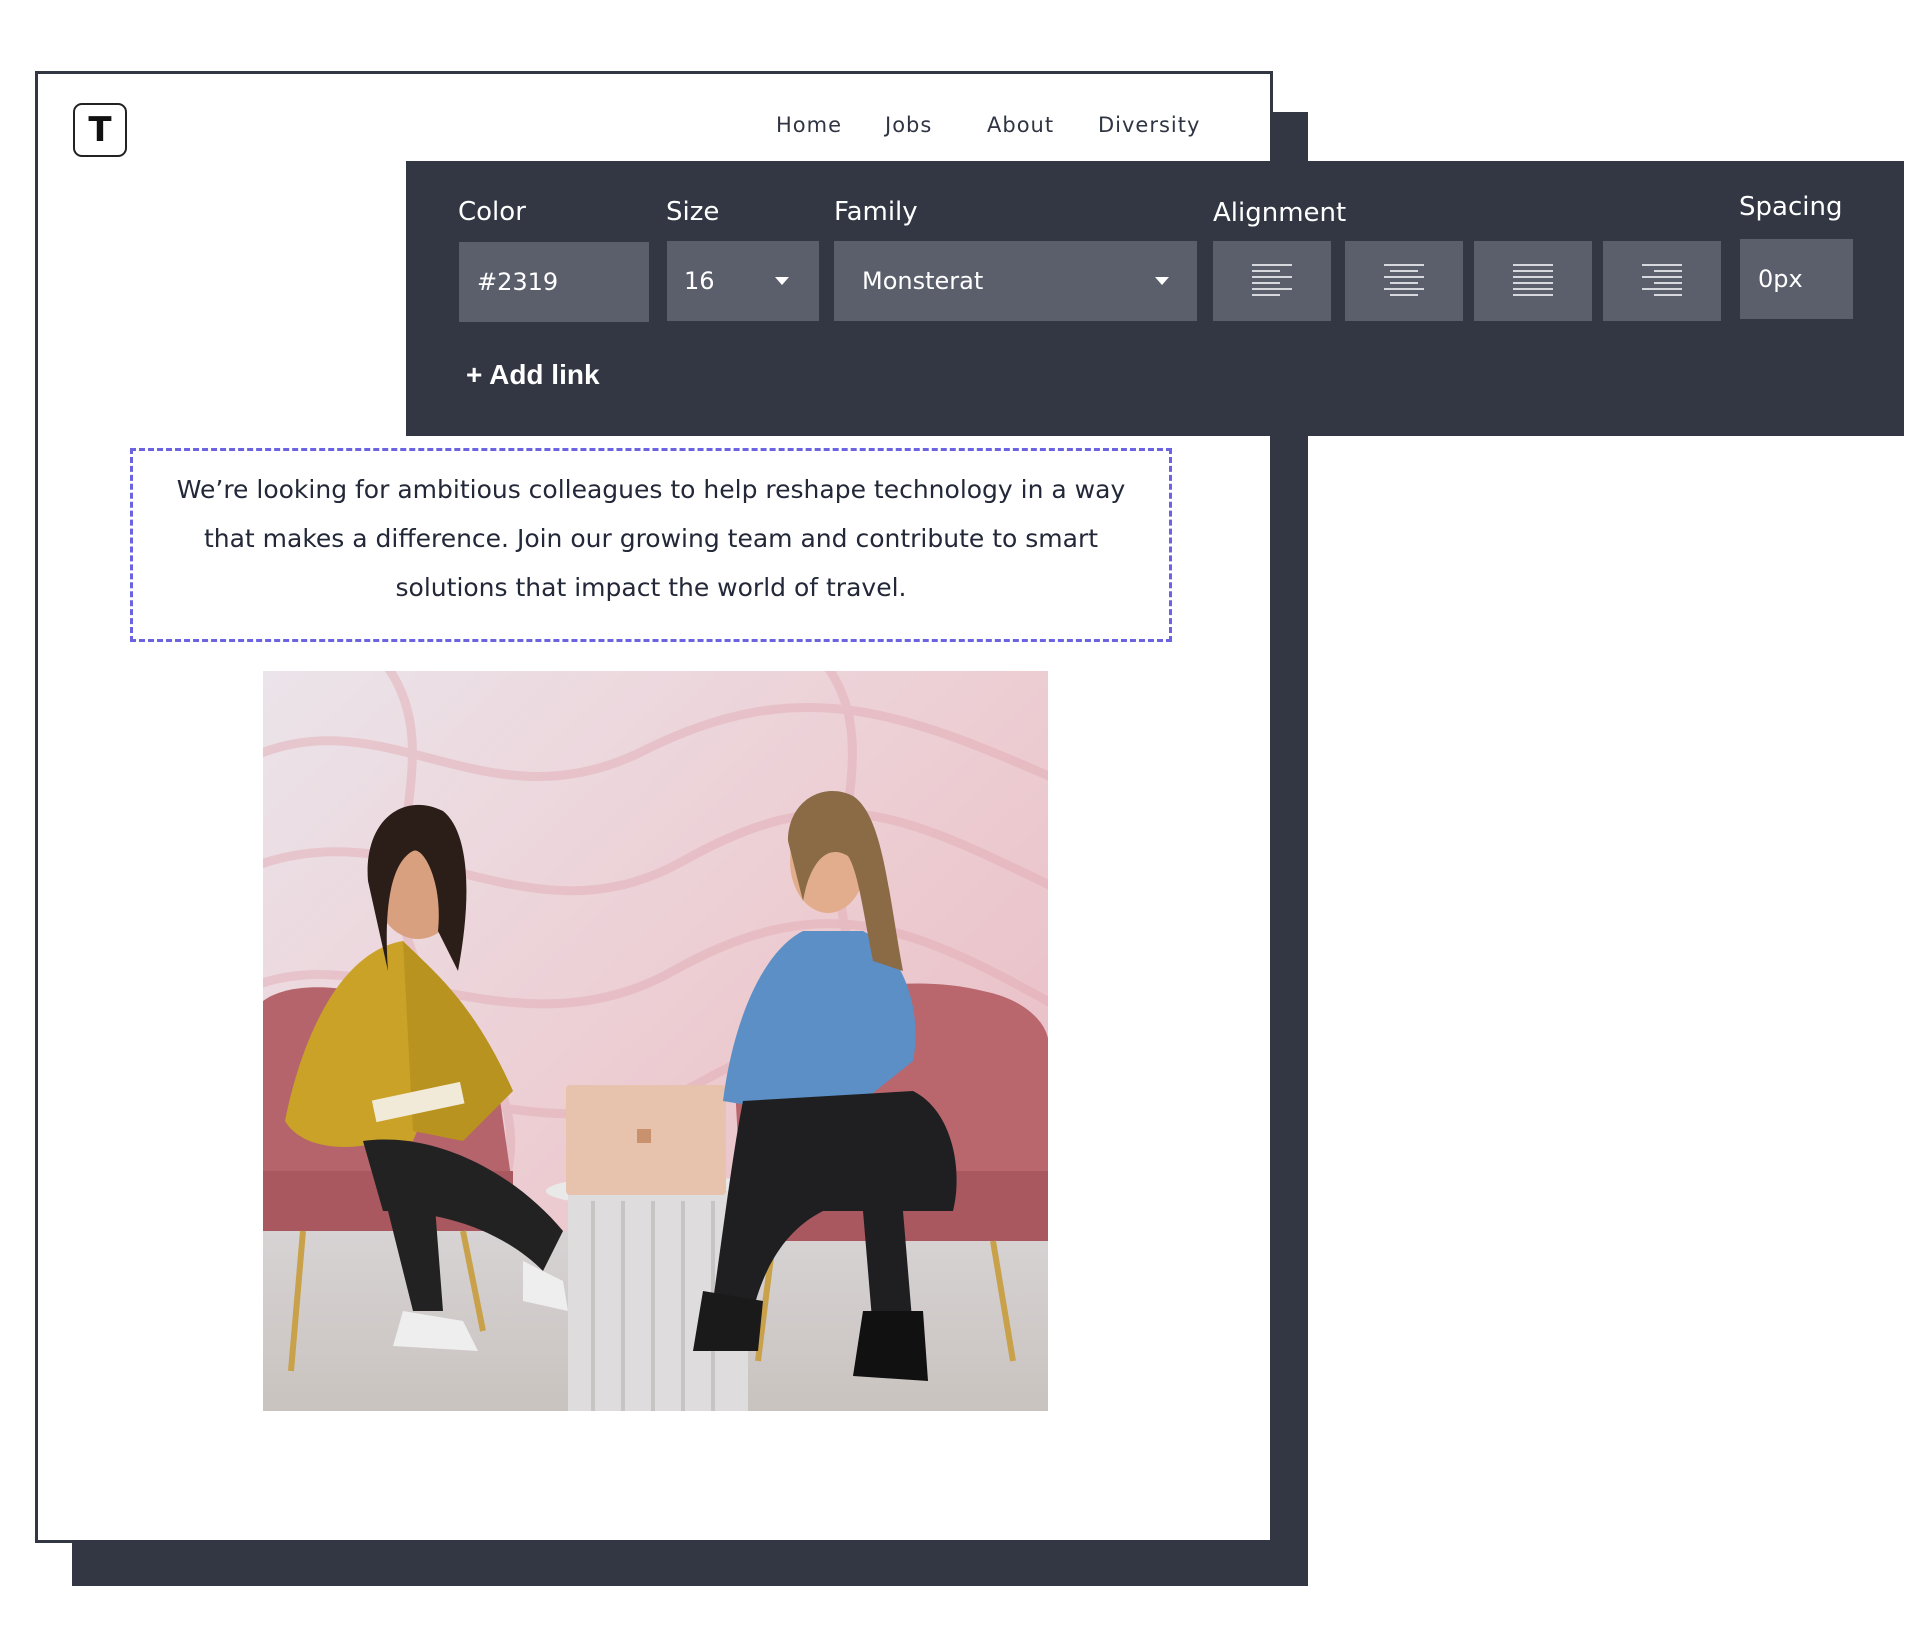 This screenshot has width=1920, height=1639. Describe the element at coordinates (1280, 213) in the screenshot. I see `alignment-label: Alignment` at that location.